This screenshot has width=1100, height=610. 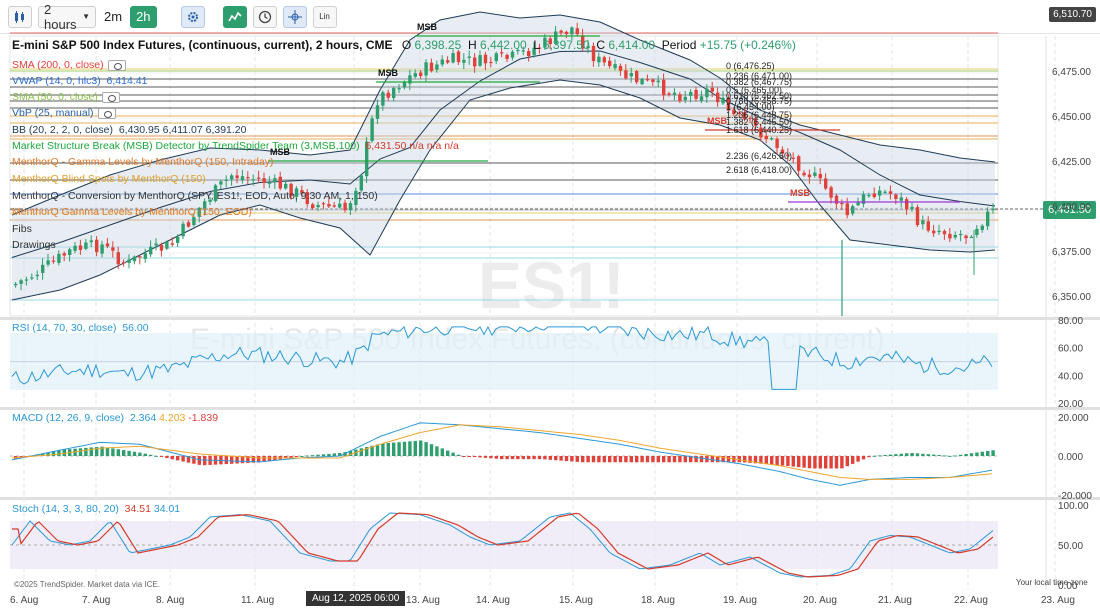 I want to click on stoch-d-value: 34.01, so click(x=167, y=509).